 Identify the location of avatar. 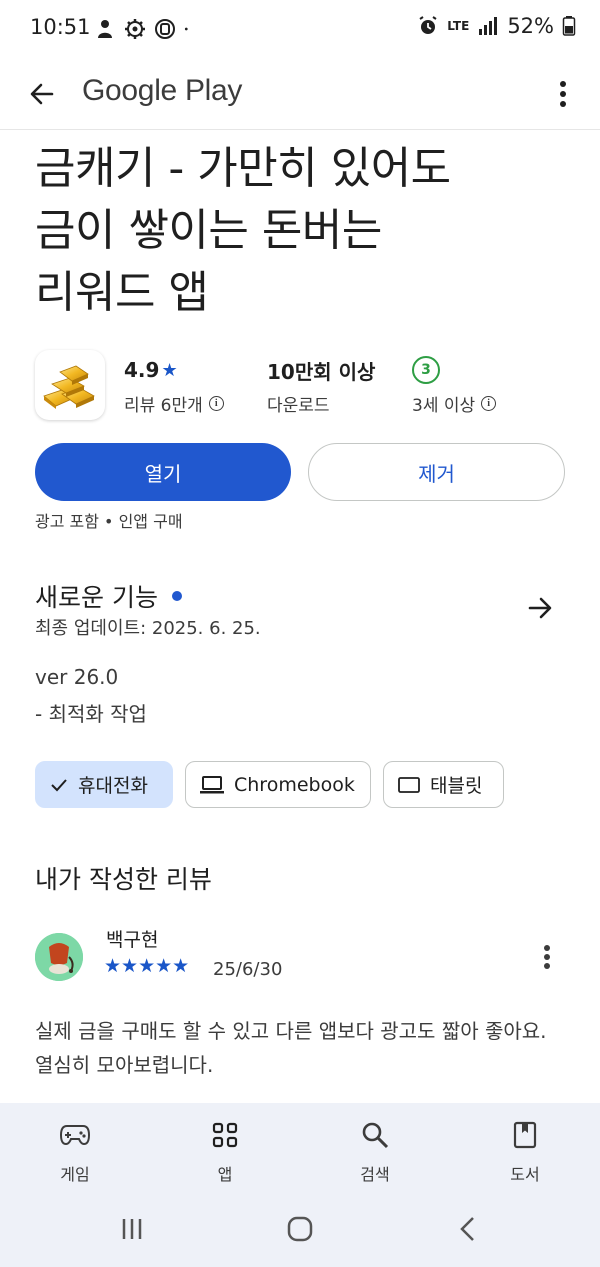
(59, 957).